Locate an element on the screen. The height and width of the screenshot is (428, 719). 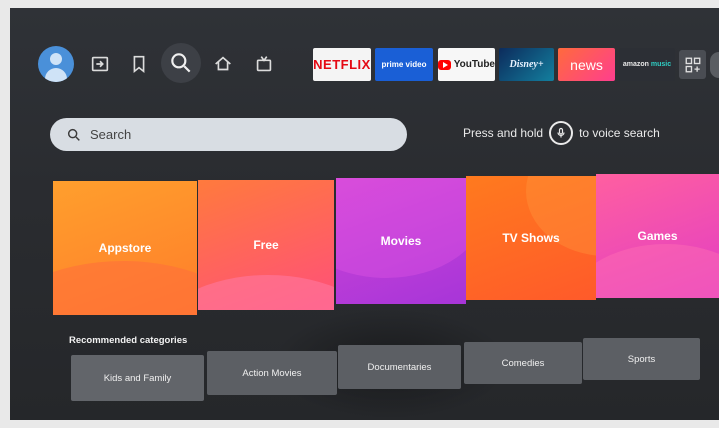
disney-logo-text: Disney+ is located at coordinates (526, 64).